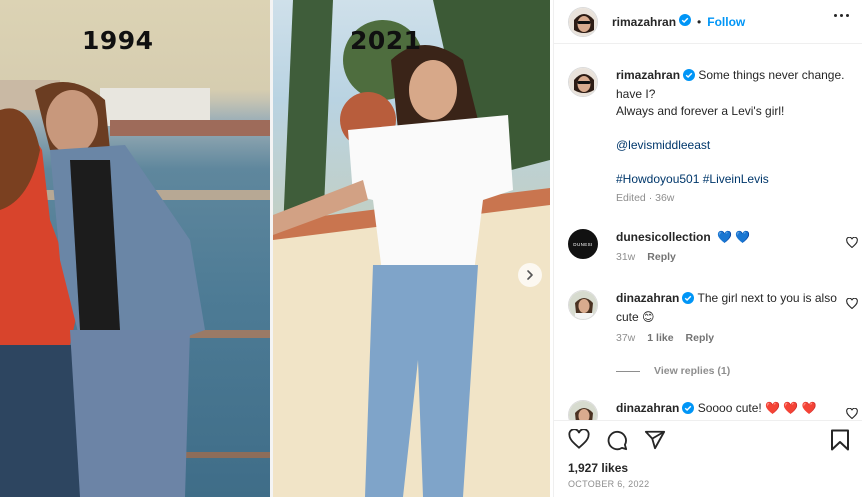  What do you see at coordinates (626, 338) in the screenshot?
I see `comment-age: 37w` at bounding box center [626, 338].